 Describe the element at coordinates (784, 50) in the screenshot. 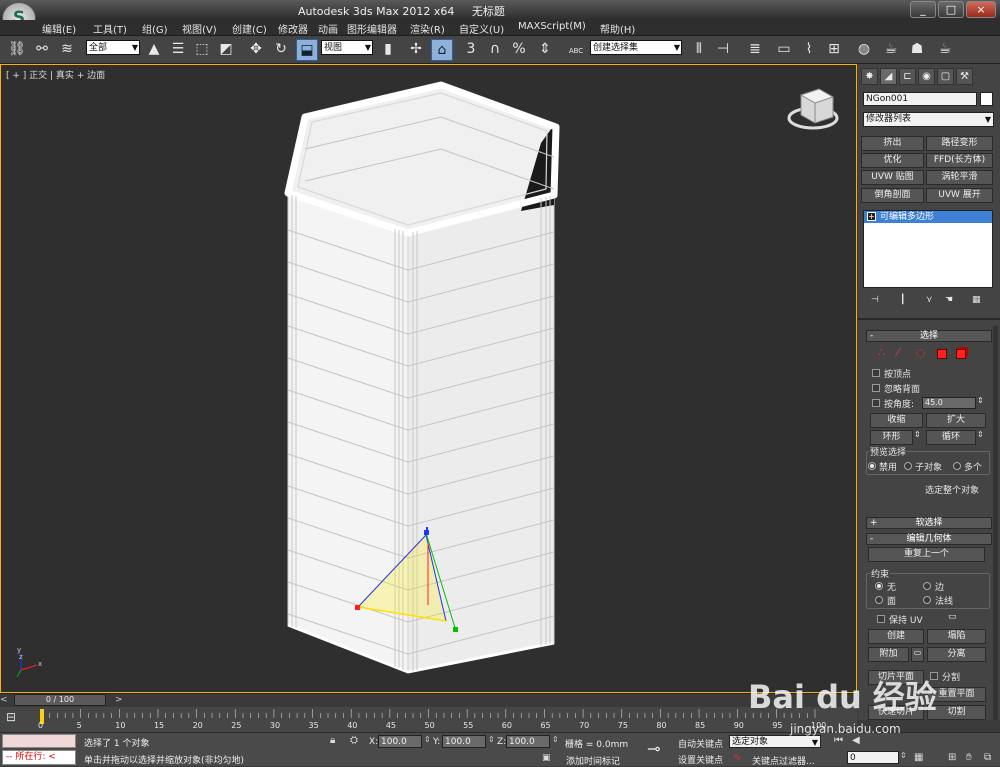

I see `graphite-ribbon-icon: ▭` at that location.